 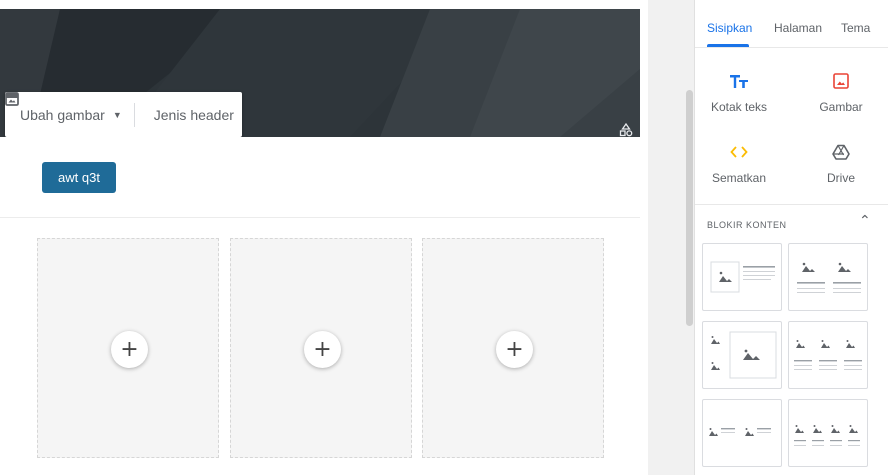 What do you see at coordinates (827, 435) in the screenshot?
I see `layout-four-column-icon` at bounding box center [827, 435].